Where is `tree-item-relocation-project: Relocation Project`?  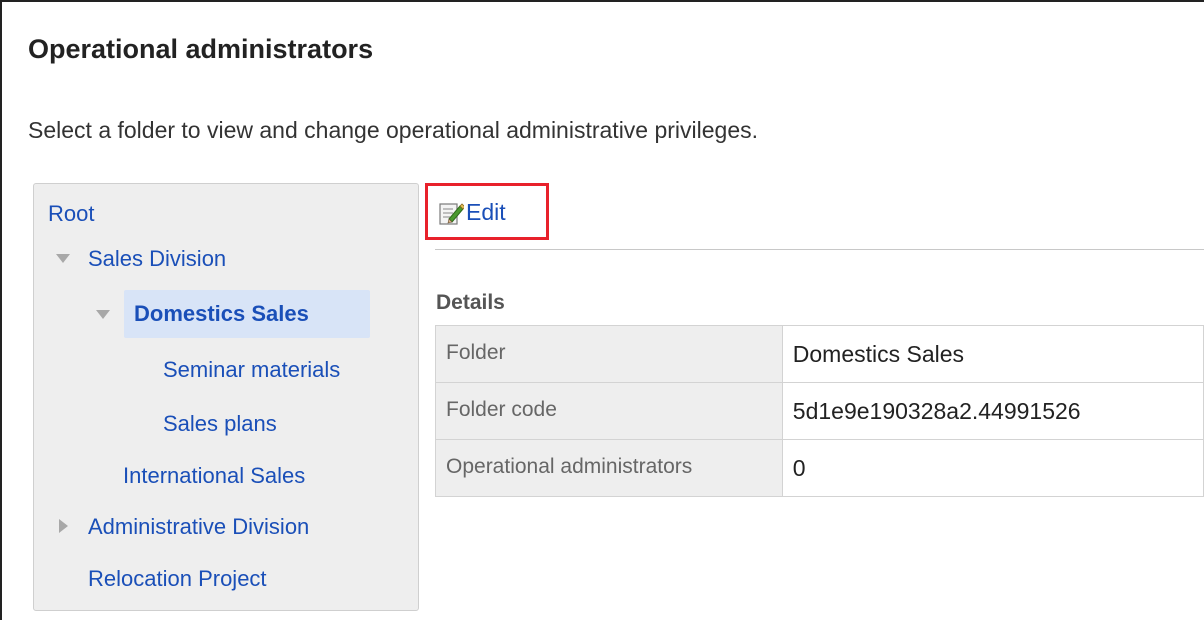 tree-item-relocation-project: Relocation Project is located at coordinates (177, 579).